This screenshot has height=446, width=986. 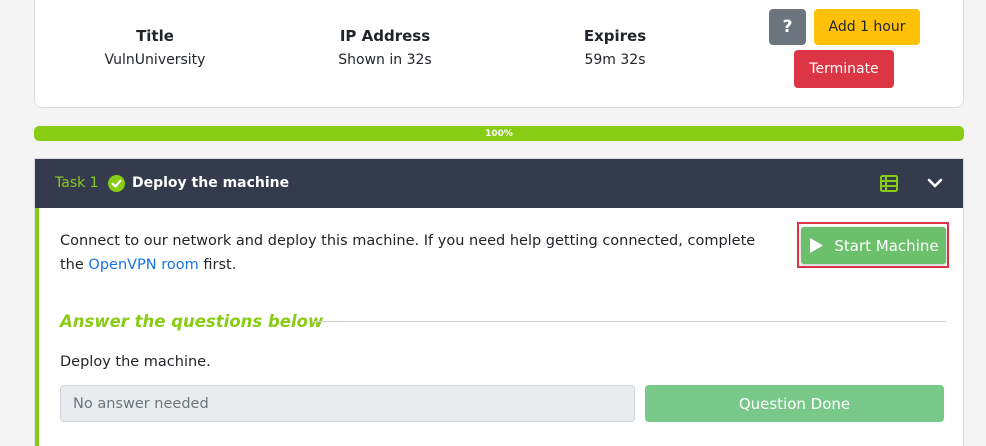 I want to click on machine-title-column: Title VulnUniversity, so click(x=155, y=47).